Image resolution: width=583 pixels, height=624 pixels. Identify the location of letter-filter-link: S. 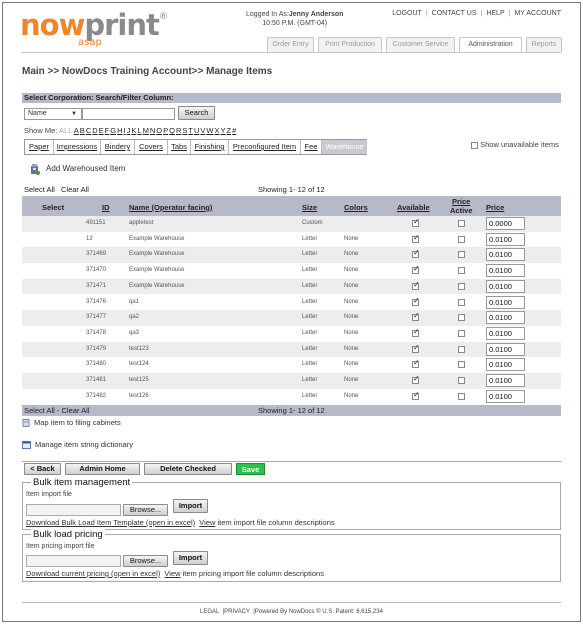
(184, 130).